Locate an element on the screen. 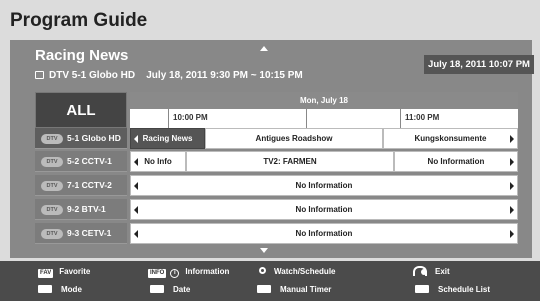  fav-key-icon: FAV is located at coordinates (46, 273).